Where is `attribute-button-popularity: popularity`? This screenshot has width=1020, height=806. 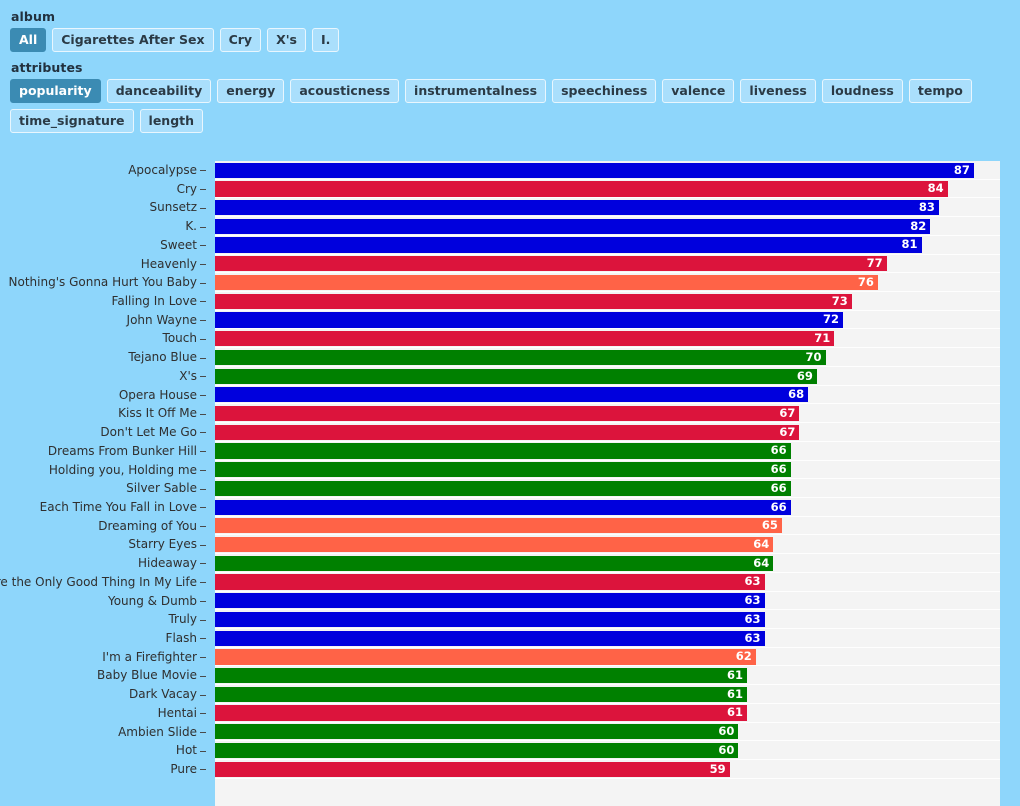
attribute-button-popularity: popularity is located at coordinates (55, 91).